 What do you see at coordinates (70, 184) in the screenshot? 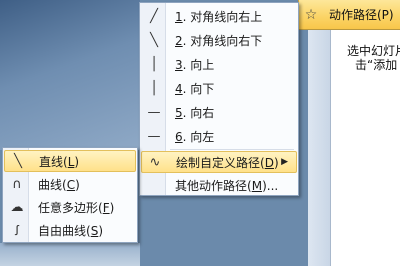
I see `submenu-item-curve: ∩ 曲线(C)` at bounding box center [70, 184].